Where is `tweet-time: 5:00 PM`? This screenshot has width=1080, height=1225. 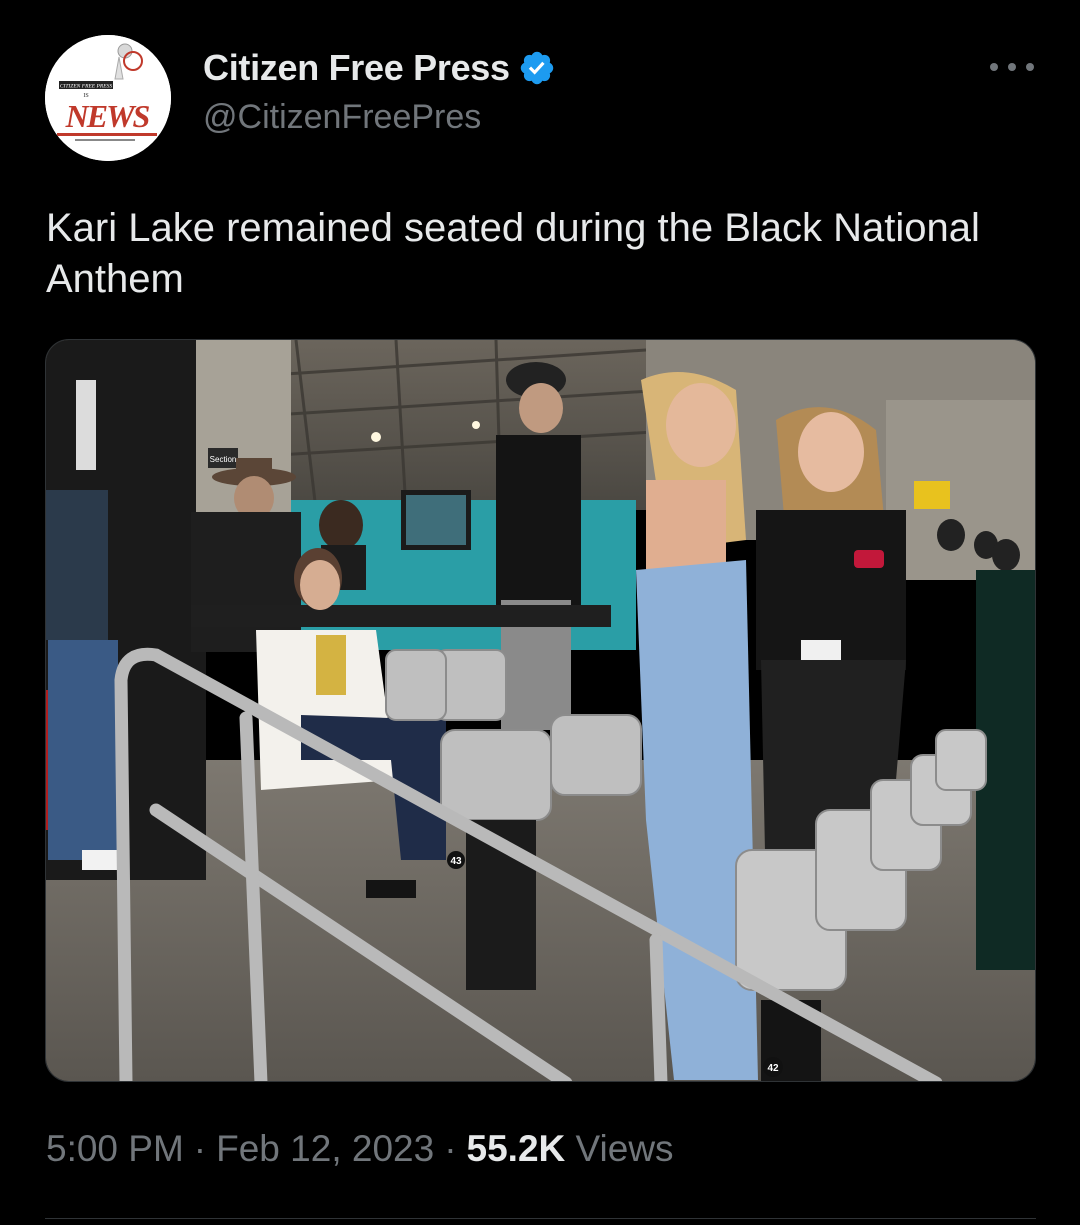
tweet-time: 5:00 PM is located at coordinates (115, 1148).